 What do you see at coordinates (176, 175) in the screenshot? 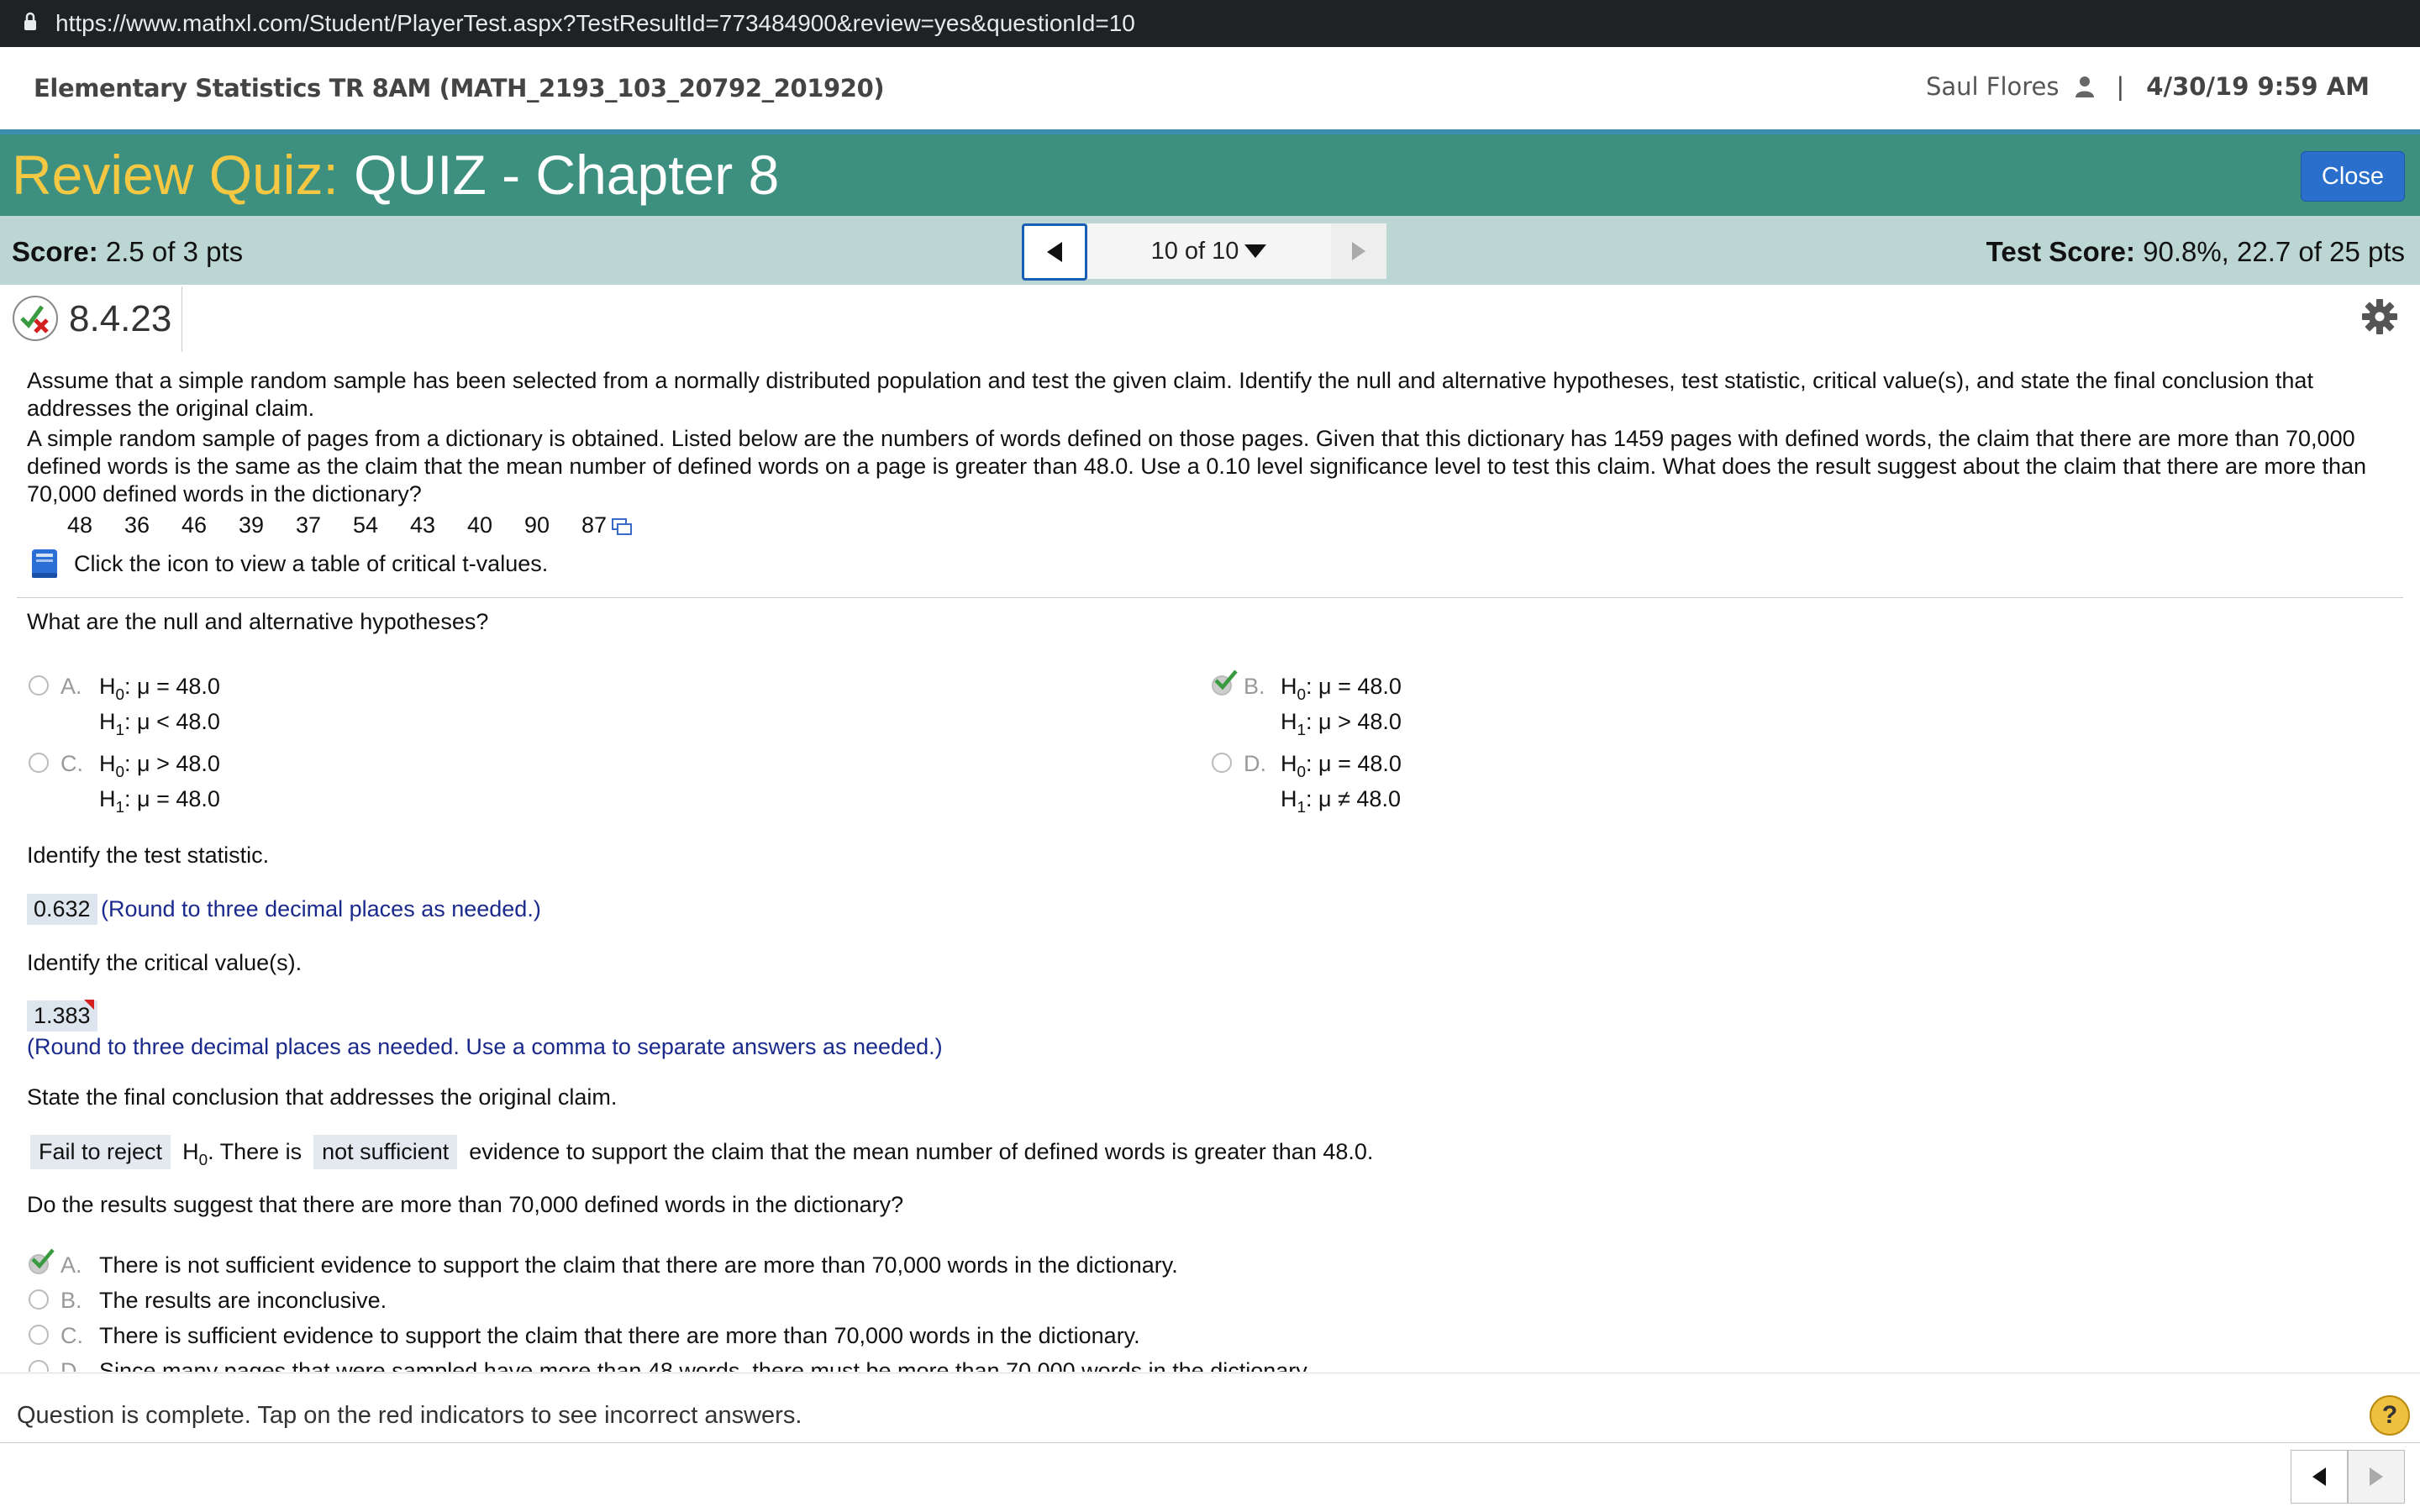
I see `quiz-prefix: Review Quiz:` at bounding box center [176, 175].